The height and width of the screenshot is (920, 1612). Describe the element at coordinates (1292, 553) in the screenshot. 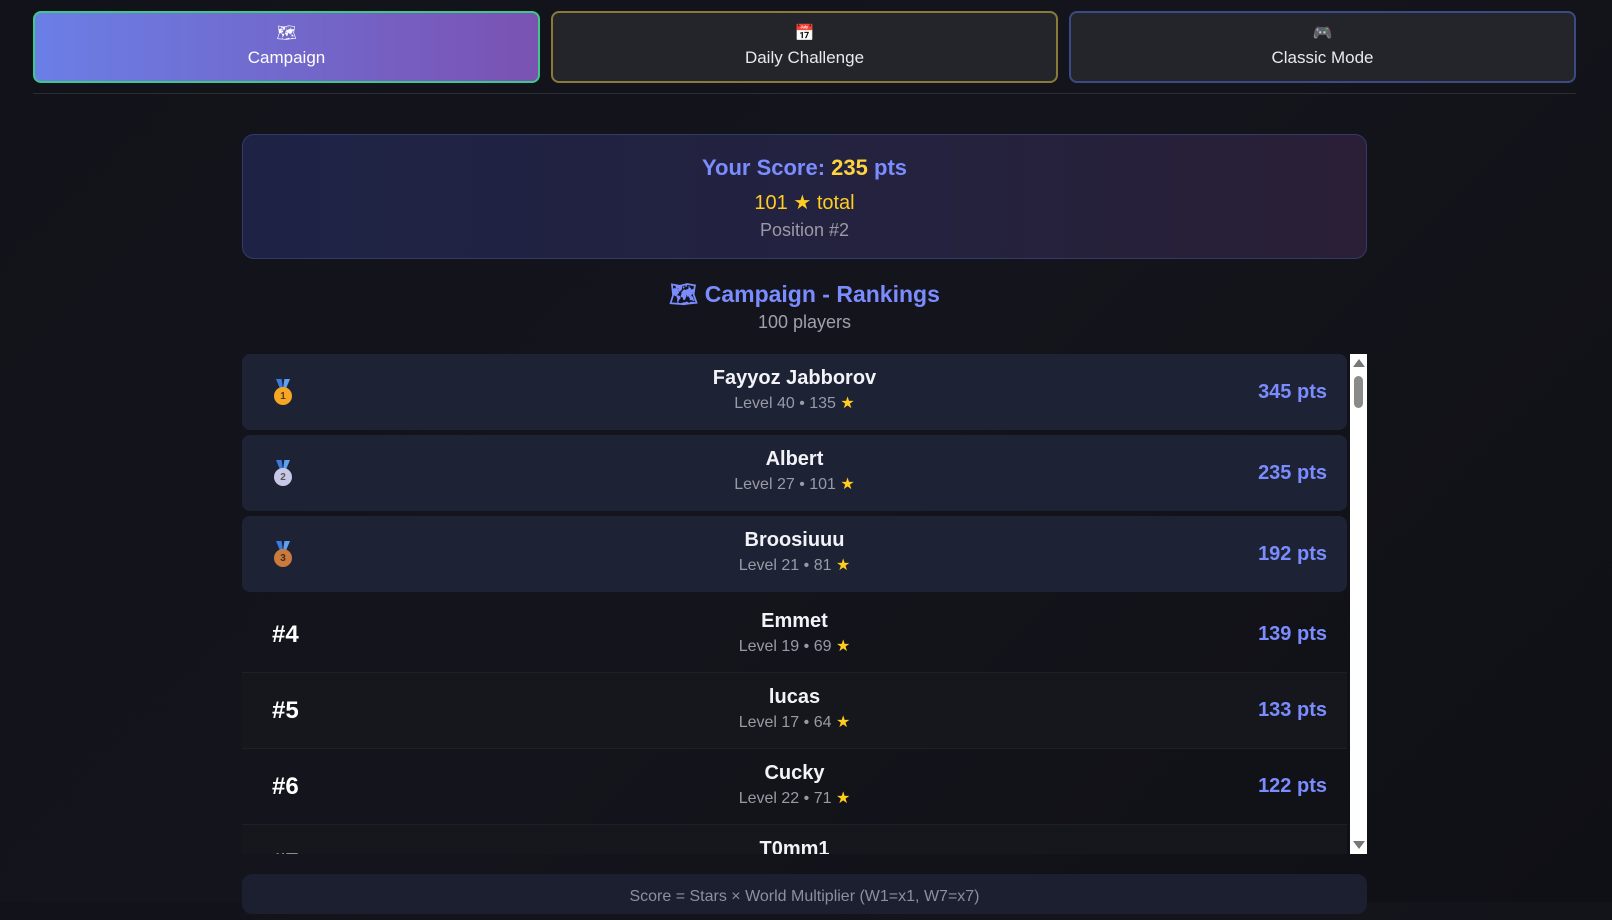

I see `player-points: 192 pts` at that location.